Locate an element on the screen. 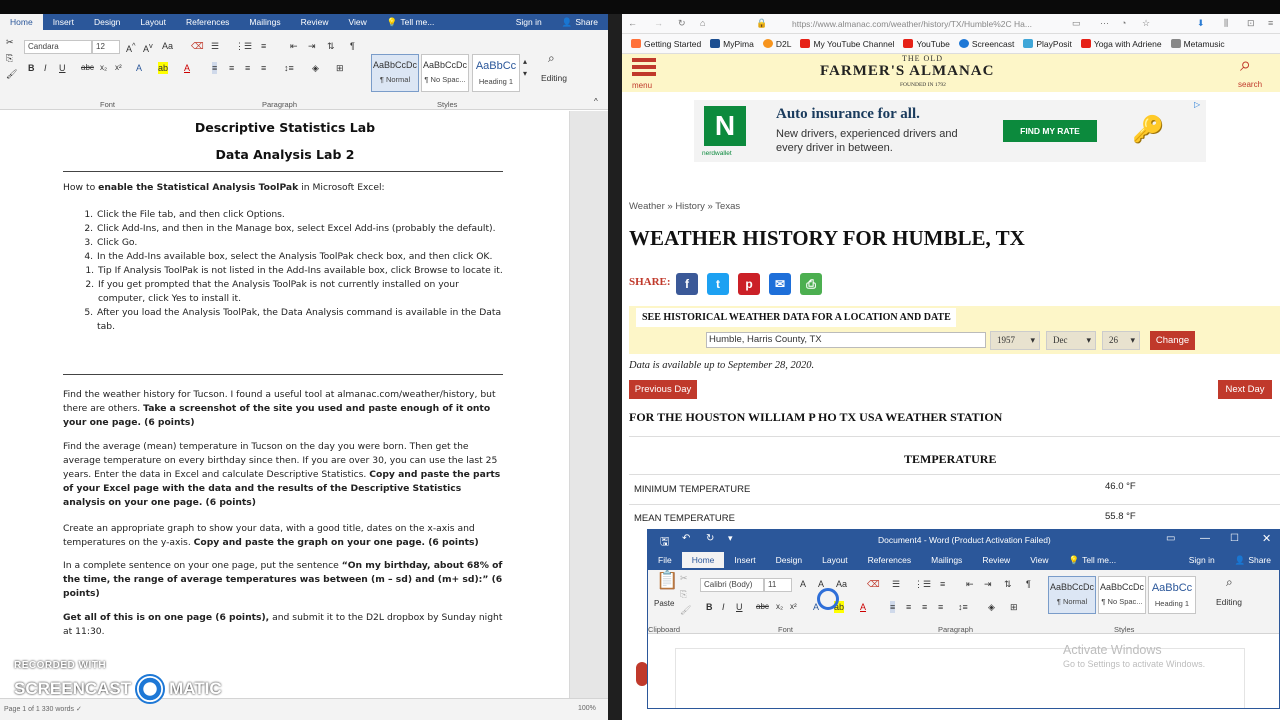 The width and height of the screenshot is (1280, 720). paste-label: Paste is located at coordinates (664, 604).